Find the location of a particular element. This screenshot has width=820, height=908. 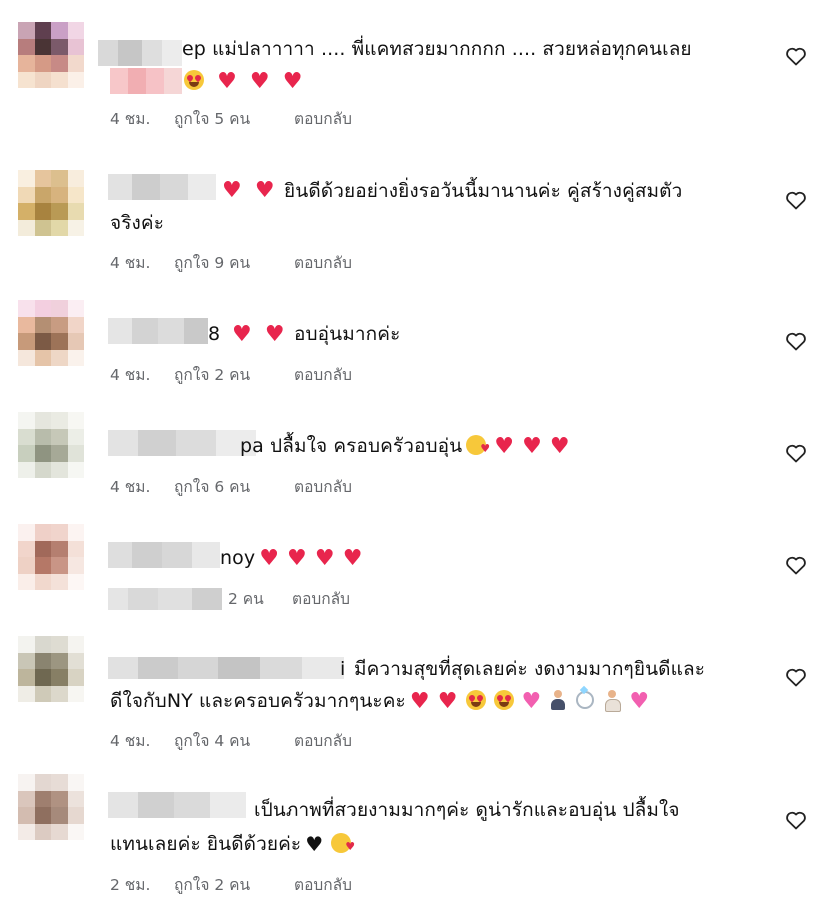

comment-meta: 4 ชม. ถูกใจ 5 คน ตอบกลับ is located at coordinates (262, 119).